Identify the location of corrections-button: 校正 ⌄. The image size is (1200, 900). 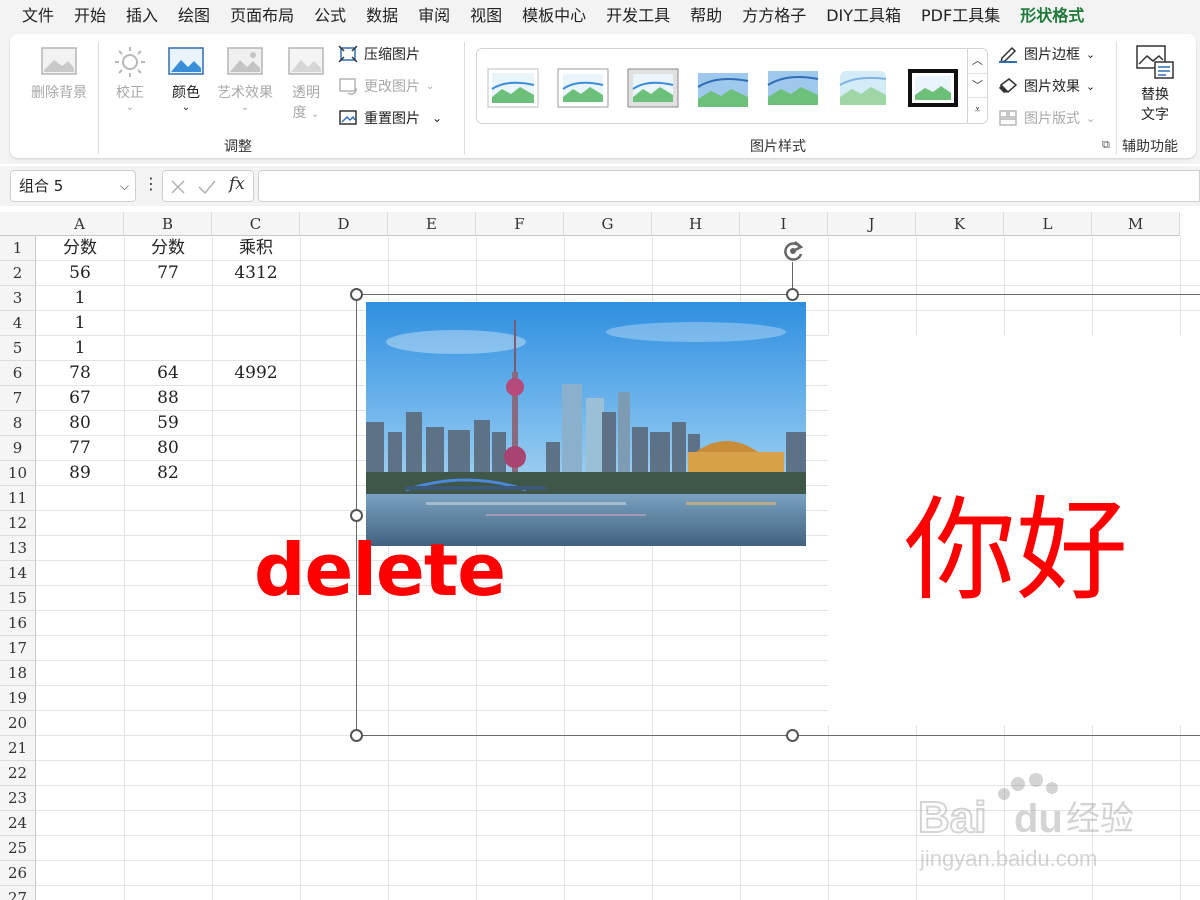
(130, 79).